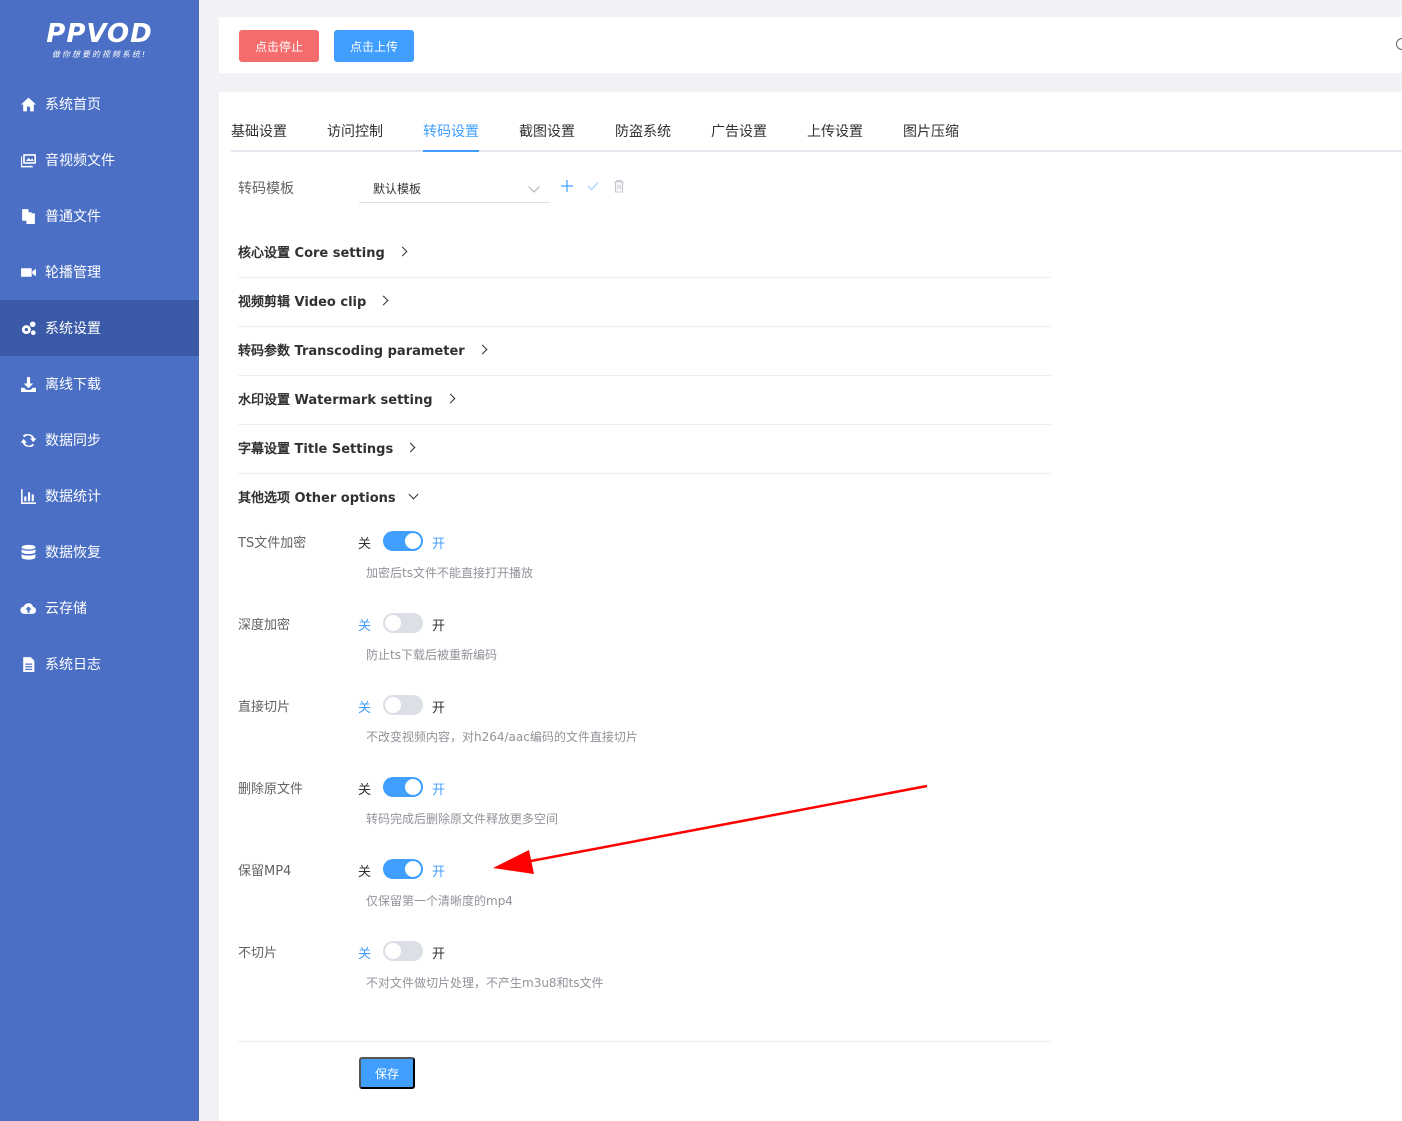 The height and width of the screenshot is (1121, 1402). What do you see at coordinates (462, 819) in the screenshot?
I see `option-hint: 转码完成后删除原文件释放更多空间` at bounding box center [462, 819].